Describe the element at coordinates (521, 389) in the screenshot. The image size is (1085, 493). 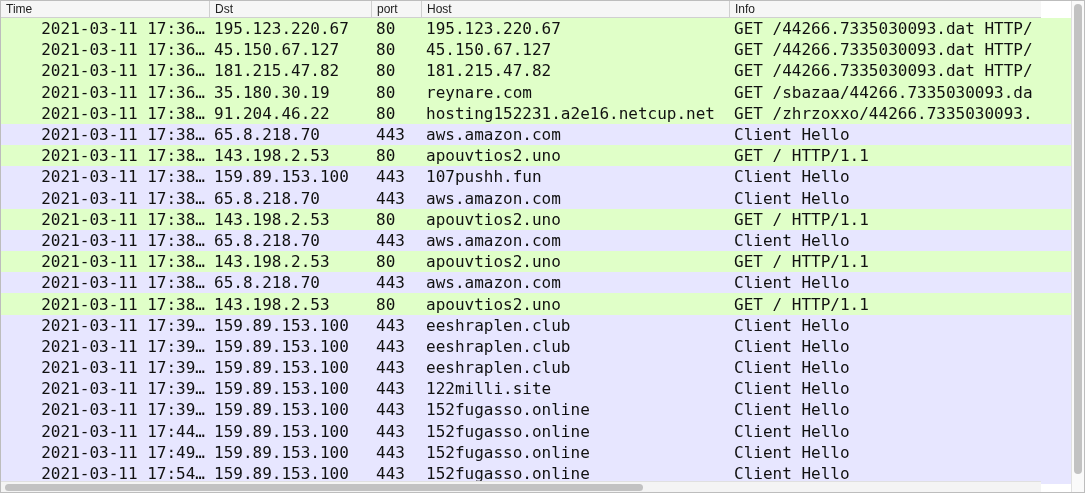
I see `packet-row: 2021-03-11 17:39… 159.89.153.100 443 122milli.site Client Hello` at that location.